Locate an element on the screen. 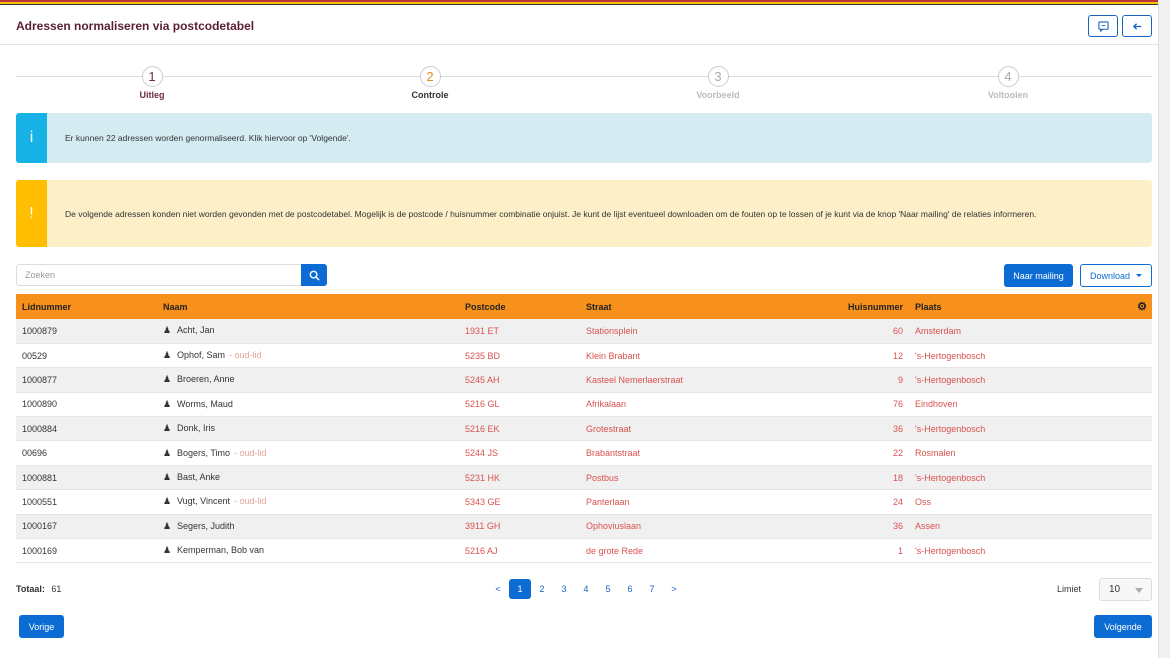 The width and height of the screenshot is (1170, 658). col-naam: Naam is located at coordinates (308, 306).